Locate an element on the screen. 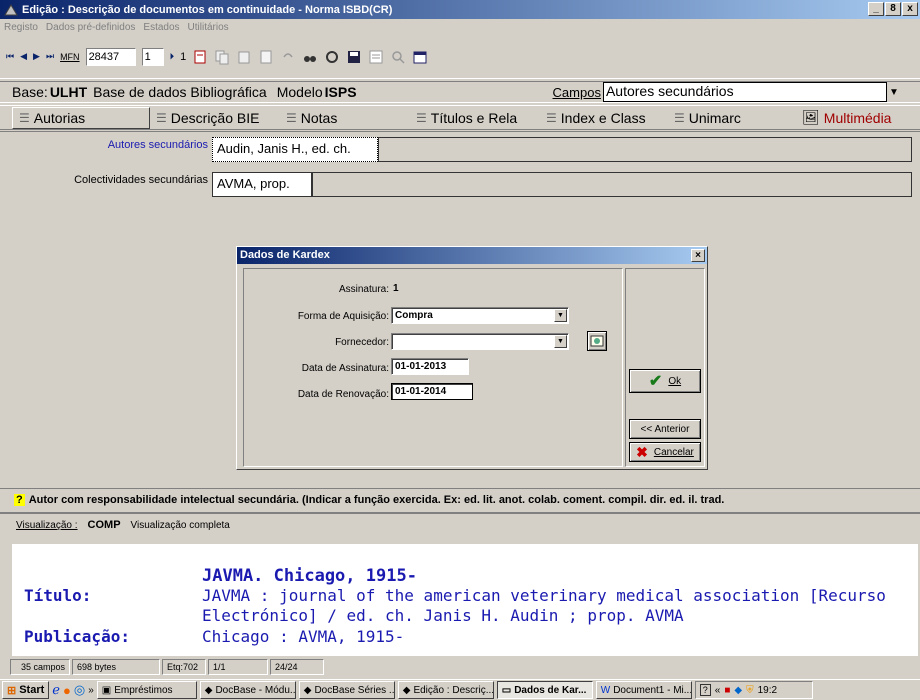  colect-extra-field is located at coordinates (612, 184).